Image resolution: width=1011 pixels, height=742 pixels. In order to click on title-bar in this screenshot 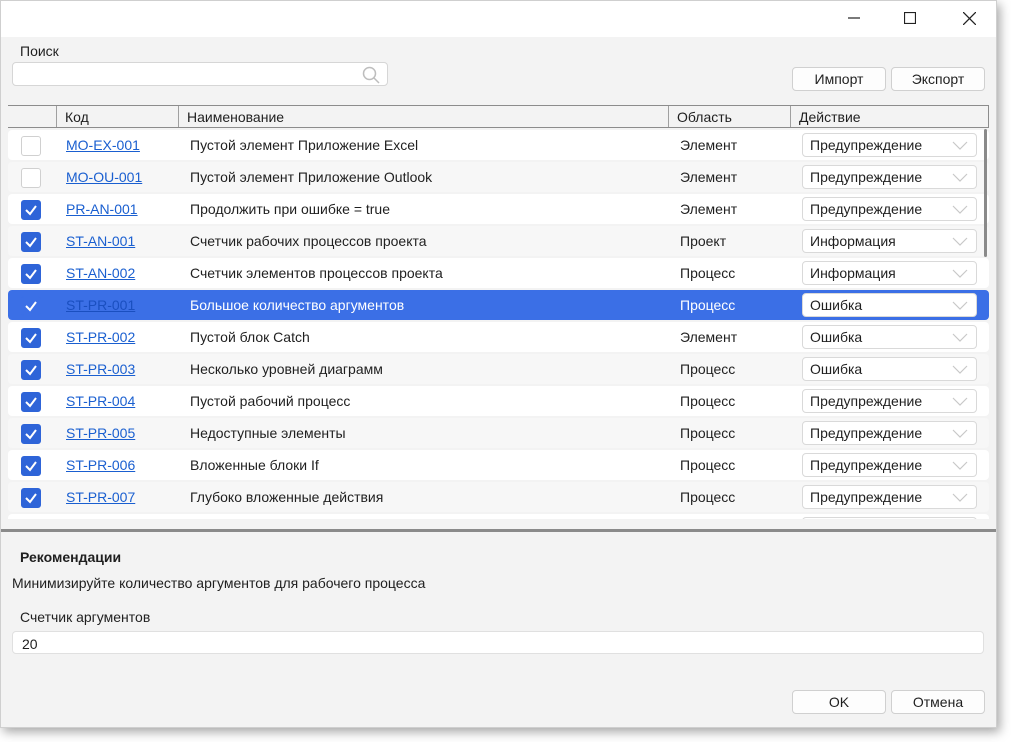, I will do `click(498, 19)`.